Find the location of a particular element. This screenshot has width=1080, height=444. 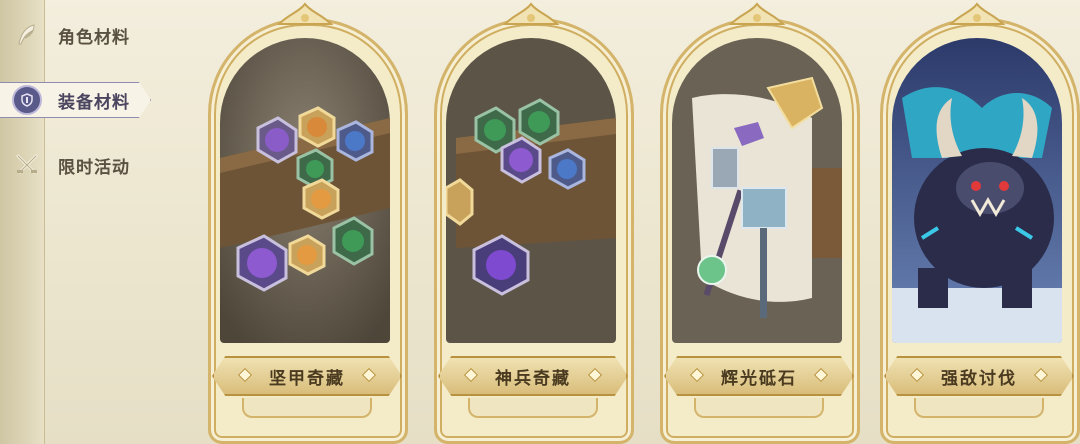

sidebar-rail is located at coordinates (22, 222).